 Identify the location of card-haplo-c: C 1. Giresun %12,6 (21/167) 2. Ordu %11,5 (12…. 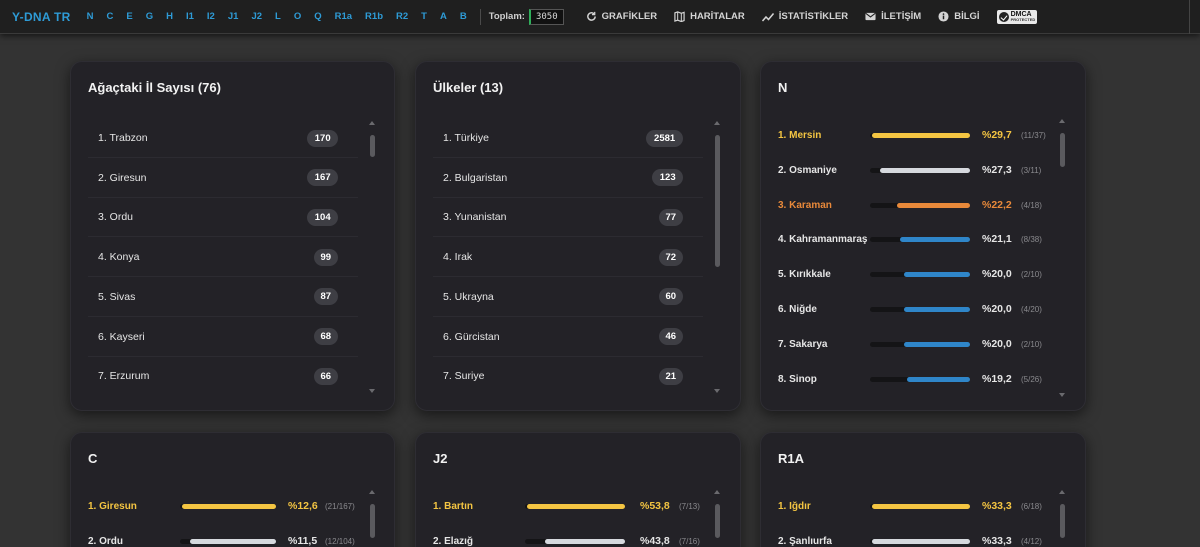
(232, 489).